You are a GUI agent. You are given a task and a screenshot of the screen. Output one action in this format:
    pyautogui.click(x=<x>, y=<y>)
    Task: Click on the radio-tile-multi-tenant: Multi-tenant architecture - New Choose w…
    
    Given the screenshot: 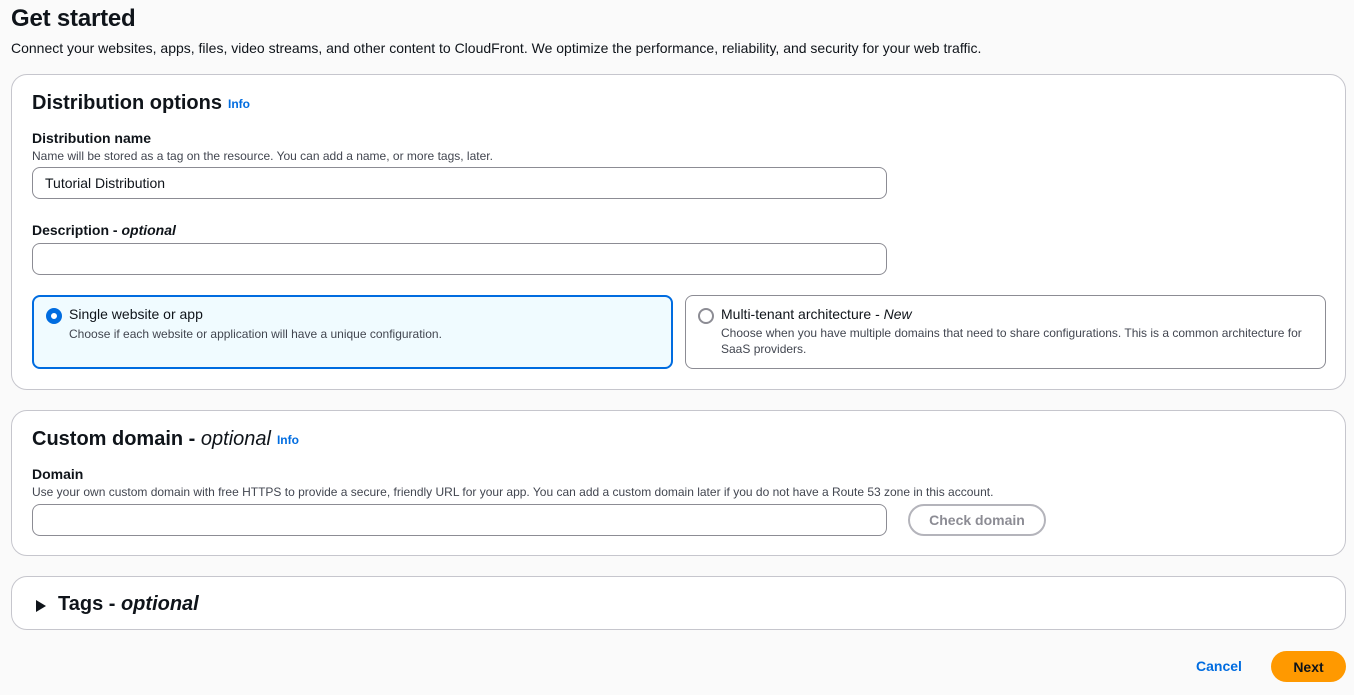 What is the action you would take?
    pyautogui.click(x=1005, y=332)
    